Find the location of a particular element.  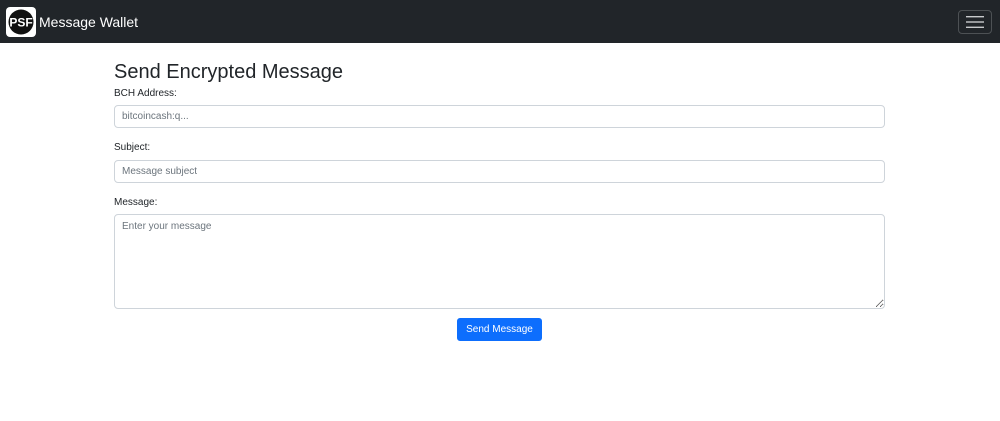

psf-logo-icon: PSF is located at coordinates (21, 21).